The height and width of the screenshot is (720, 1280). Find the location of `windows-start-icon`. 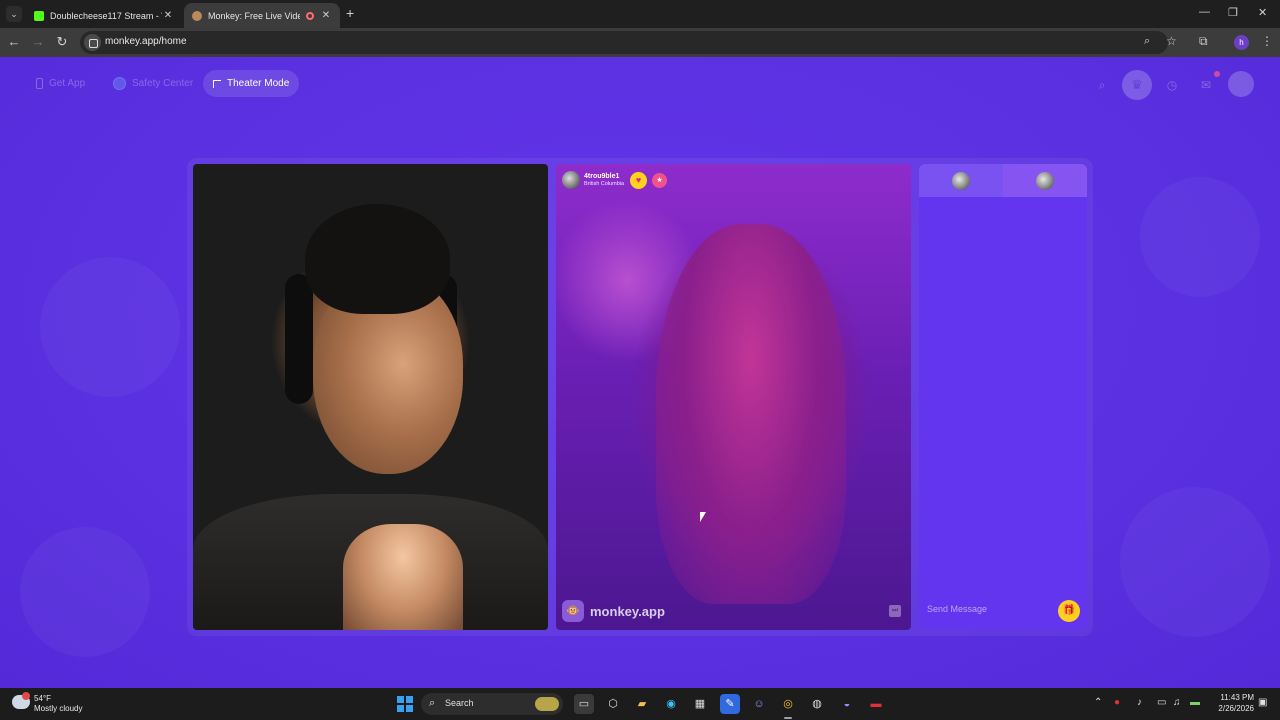

windows-start-icon is located at coordinates (405, 704).